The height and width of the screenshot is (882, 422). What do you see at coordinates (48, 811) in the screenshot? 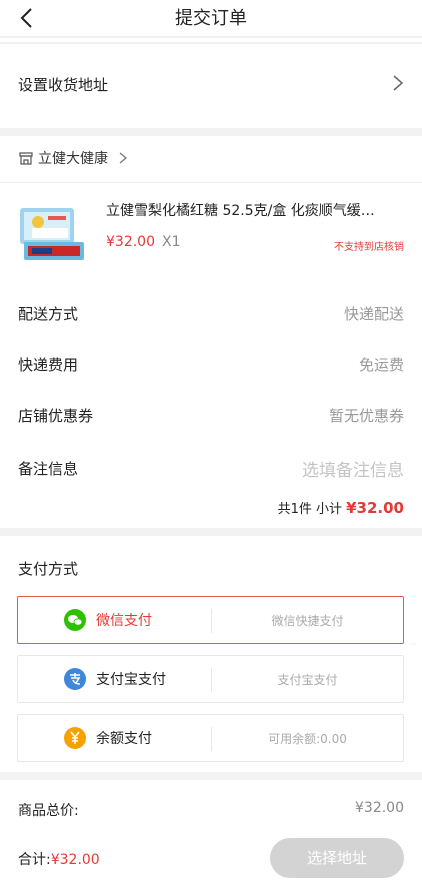
I see `goods-total-label: 商品总价:` at bounding box center [48, 811].